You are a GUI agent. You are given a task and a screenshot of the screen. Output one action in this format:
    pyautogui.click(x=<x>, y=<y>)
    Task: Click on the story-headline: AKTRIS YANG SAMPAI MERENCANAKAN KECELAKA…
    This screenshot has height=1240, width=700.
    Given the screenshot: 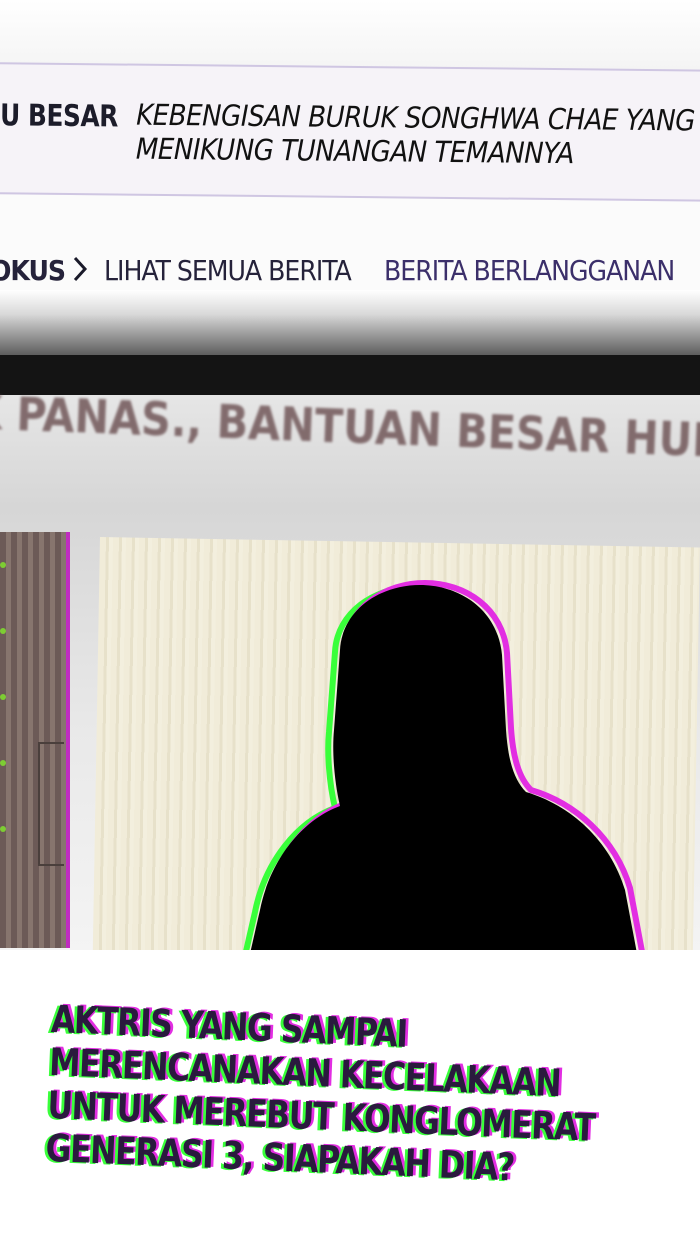 What is the action you would take?
    pyautogui.click(x=342, y=1096)
    